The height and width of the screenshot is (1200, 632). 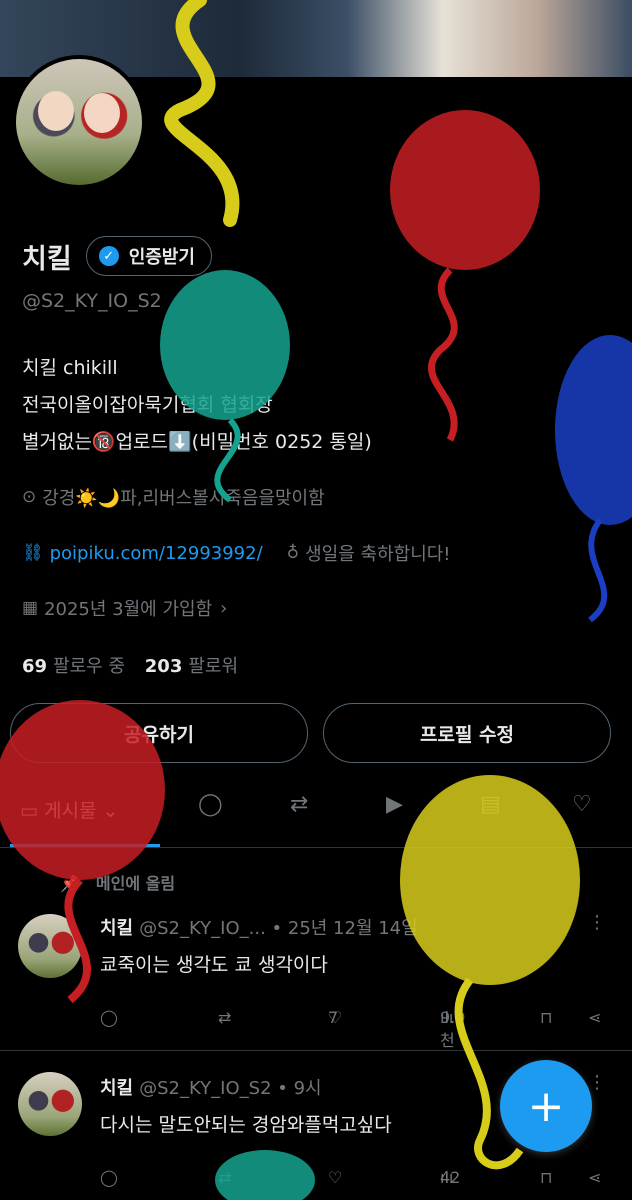 I want to click on post-actions: ◯ ⇄ ♡ ılı 42 ⊓ ⋖, so click(x=360, y=1183).